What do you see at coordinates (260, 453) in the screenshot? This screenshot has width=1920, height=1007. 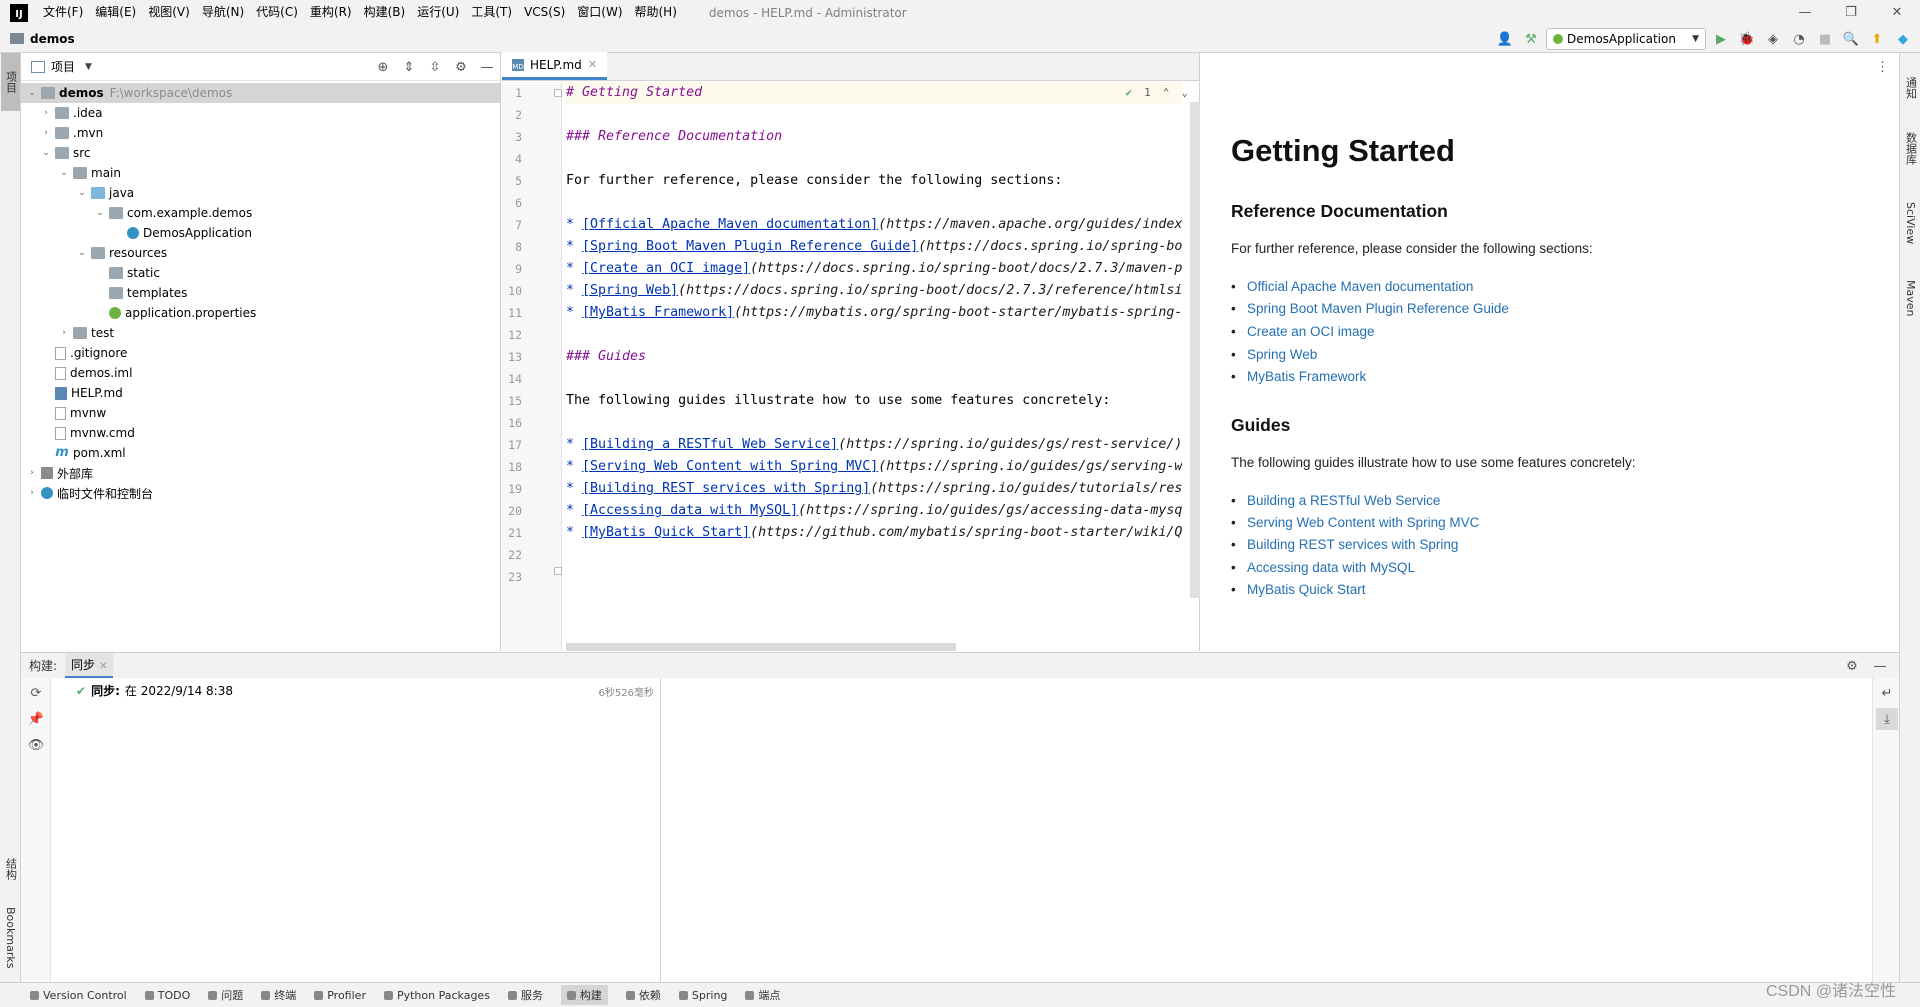 I see `tree-item: m pom.xml` at bounding box center [260, 453].